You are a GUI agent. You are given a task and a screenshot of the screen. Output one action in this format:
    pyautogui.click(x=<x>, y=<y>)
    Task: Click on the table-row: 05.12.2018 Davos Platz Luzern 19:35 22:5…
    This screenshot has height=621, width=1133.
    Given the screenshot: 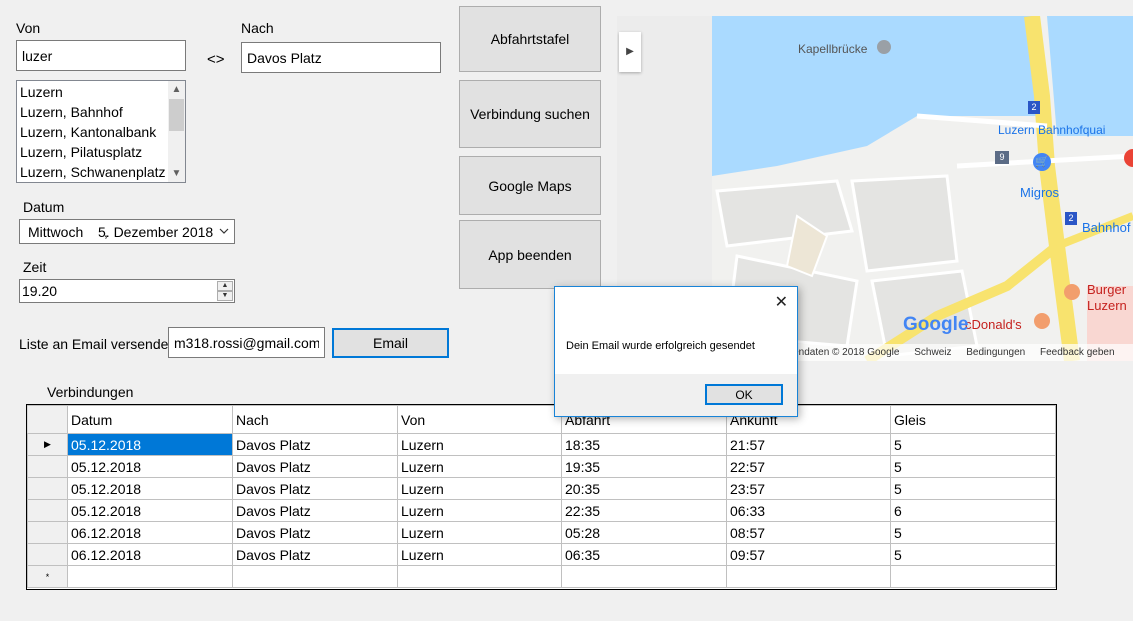 What is the action you would take?
    pyautogui.click(x=541, y=466)
    